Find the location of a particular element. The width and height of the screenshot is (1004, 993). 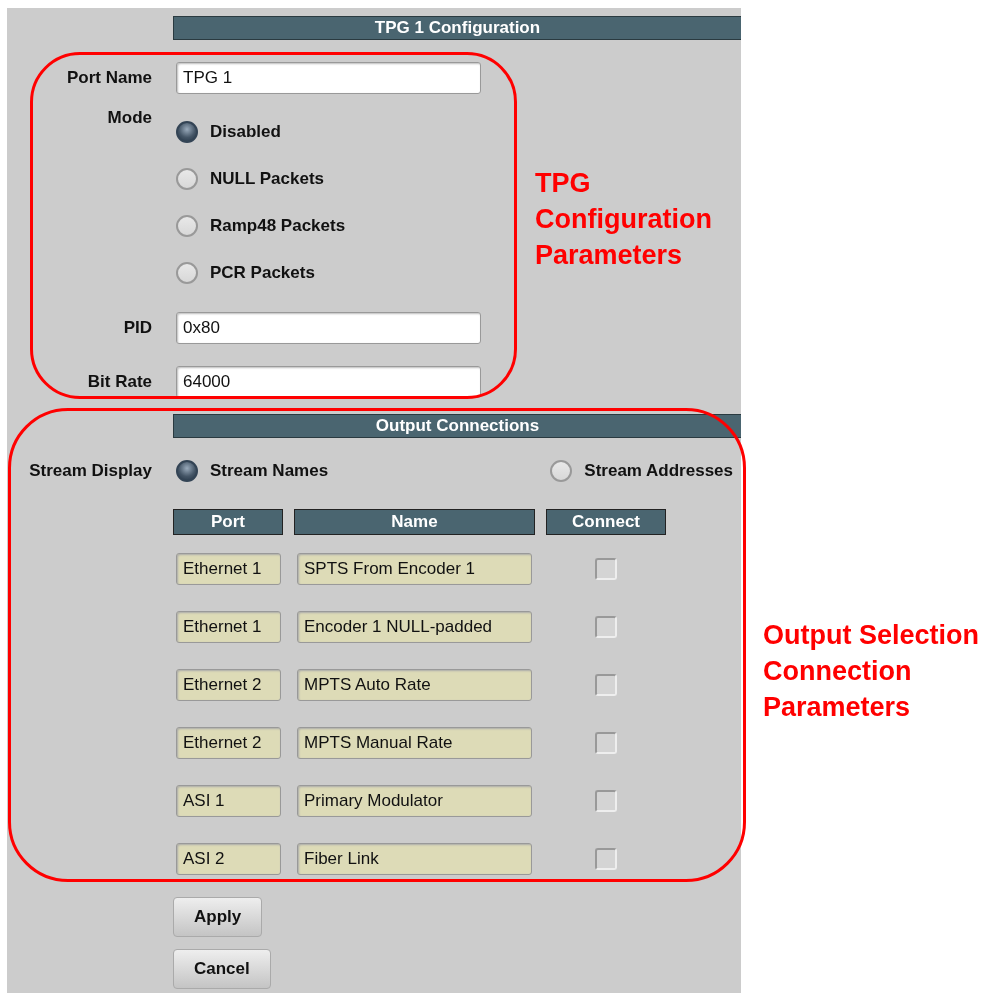

field-label: PID is located at coordinates (137, 328).